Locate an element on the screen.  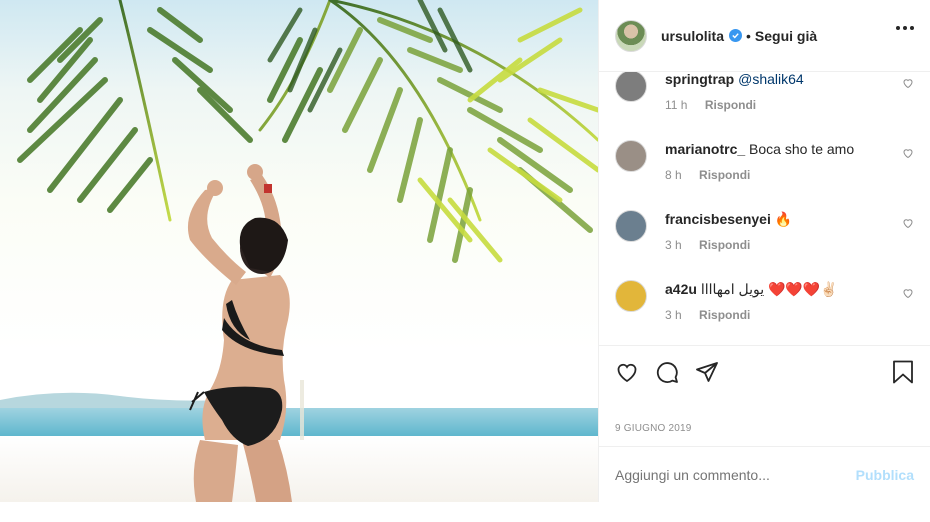
comment-text: francisbesenyei 🔥 is located at coordinates (771, 219).